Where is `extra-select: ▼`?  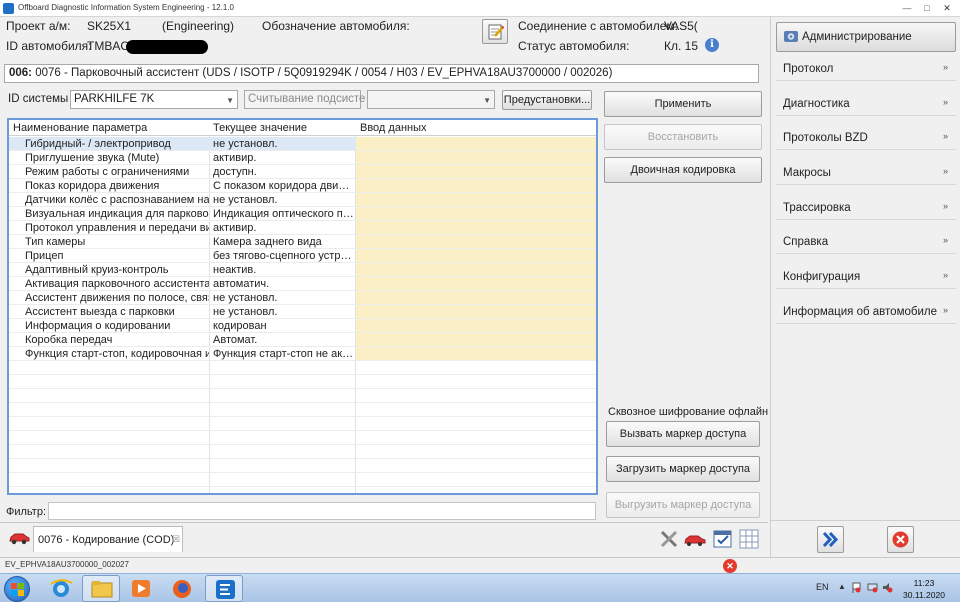 extra-select: ▼ is located at coordinates (431, 99).